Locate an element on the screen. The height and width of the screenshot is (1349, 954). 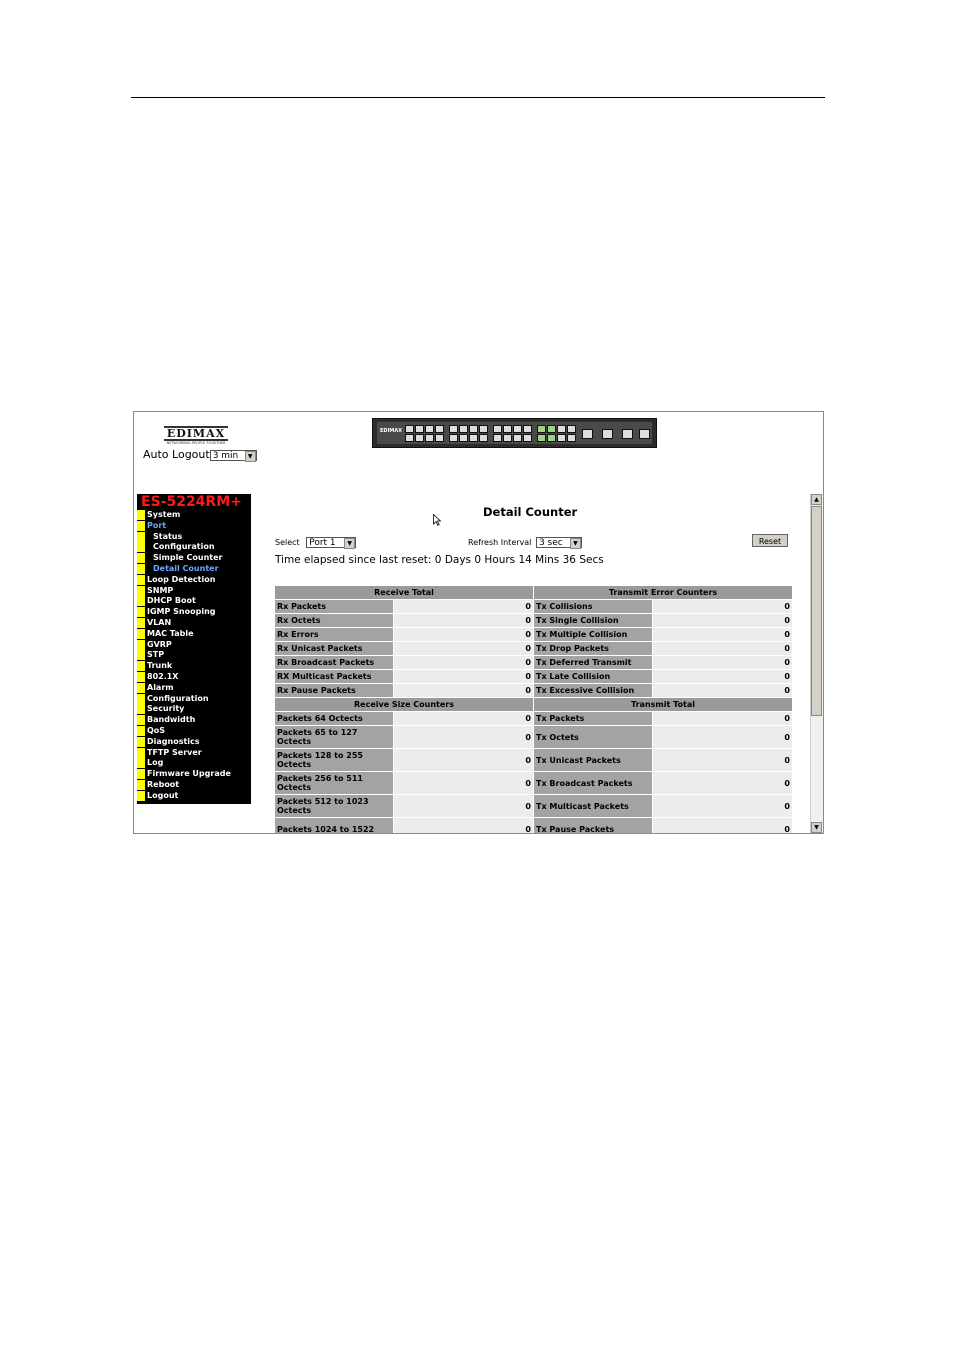
uplink-port-icon is located at coordinates (587, 434).